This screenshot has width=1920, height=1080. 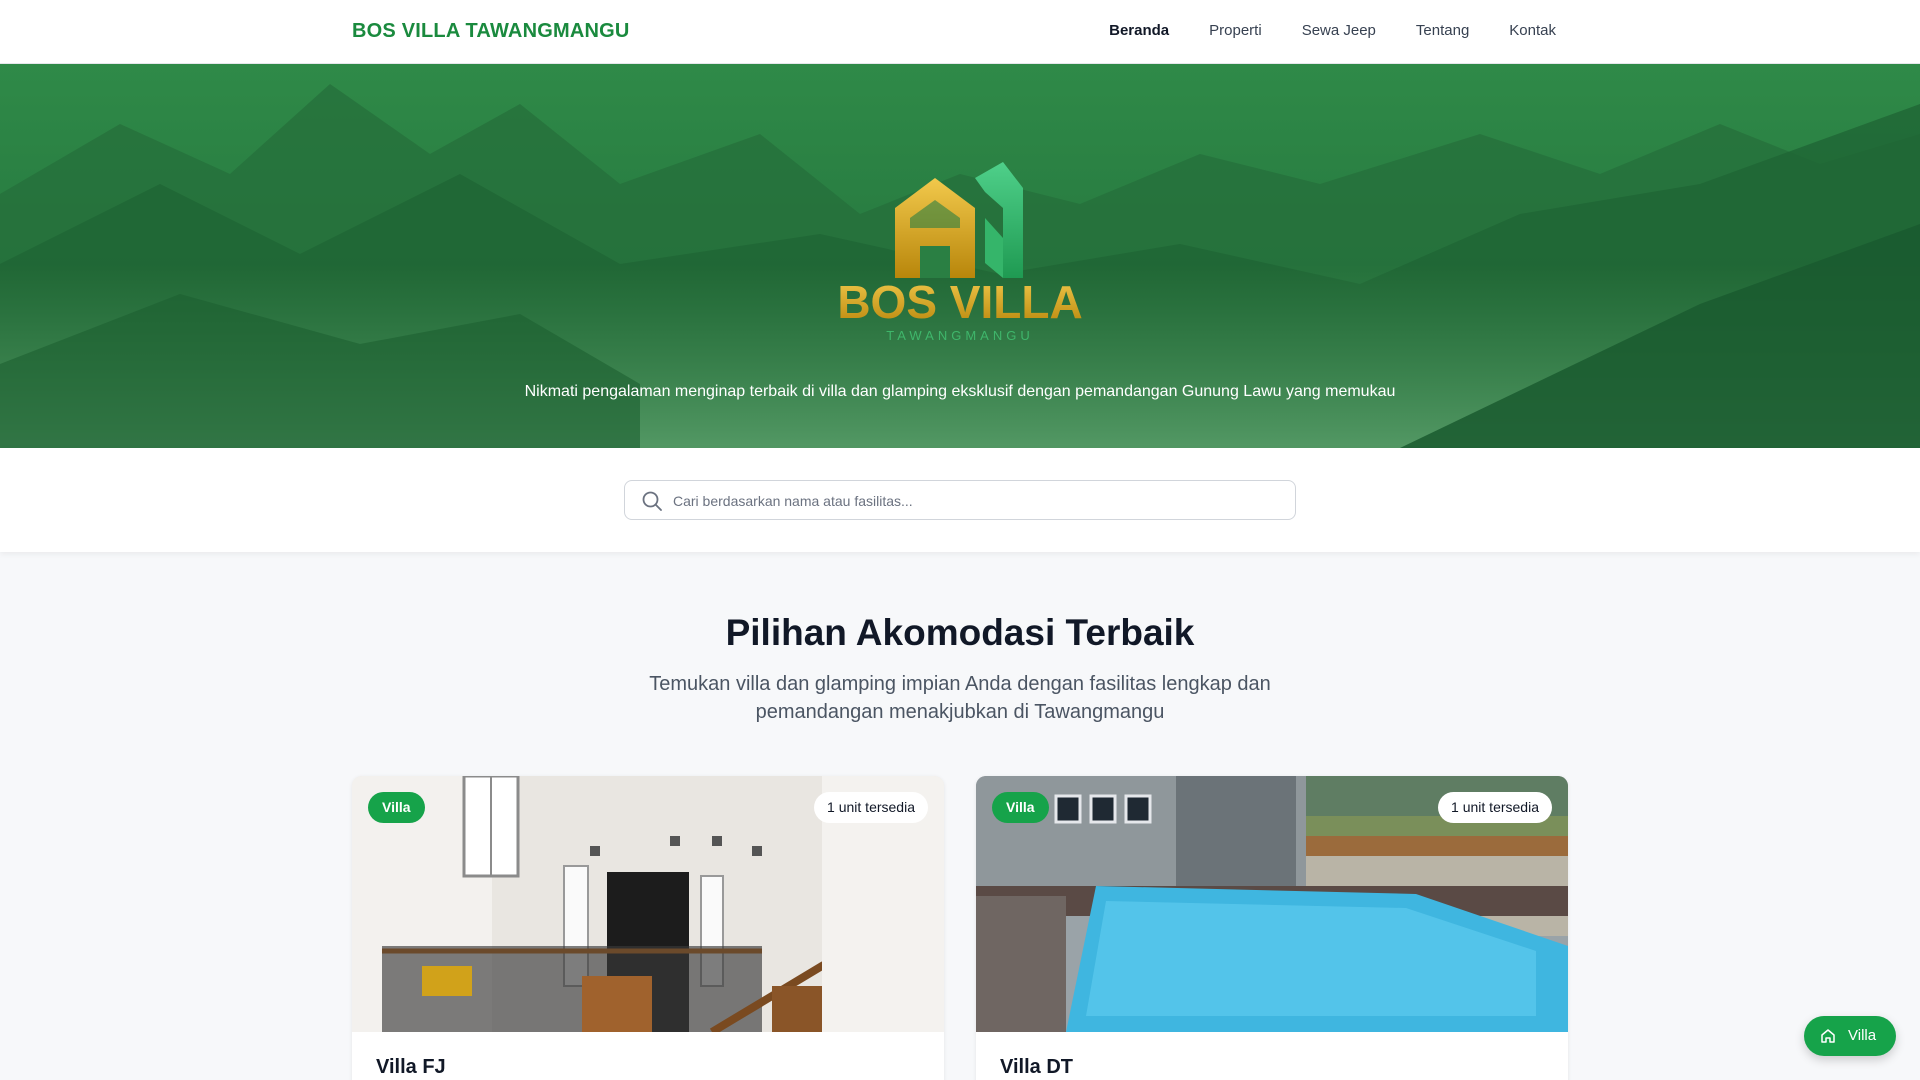 What do you see at coordinates (1442, 30) in the screenshot?
I see `nav-item-tentang: Tentang` at bounding box center [1442, 30].